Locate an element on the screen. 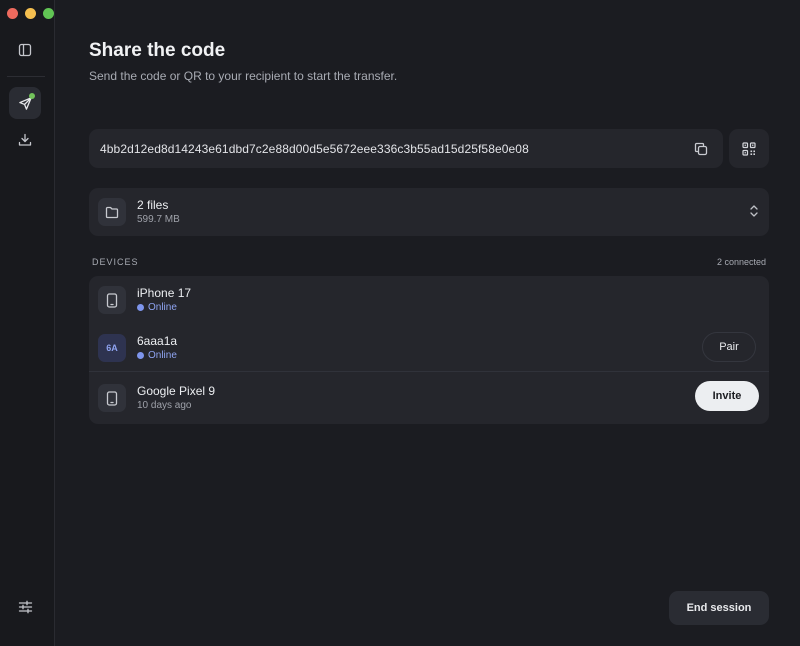 Image resolution: width=800 pixels, height=646 pixels. copy-code-button is located at coordinates (700, 148).